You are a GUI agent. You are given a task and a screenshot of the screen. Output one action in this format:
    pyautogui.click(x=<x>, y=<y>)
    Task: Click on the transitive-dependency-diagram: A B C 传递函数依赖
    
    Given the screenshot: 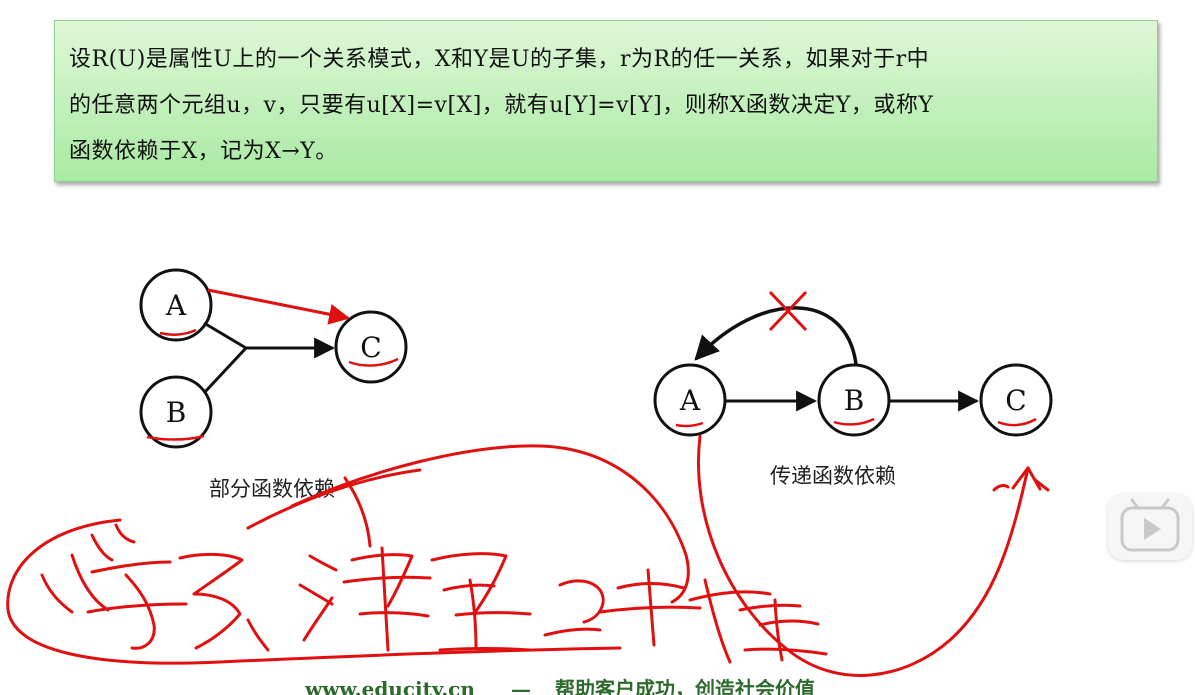 What is the action you would take?
    pyautogui.click(x=853, y=389)
    